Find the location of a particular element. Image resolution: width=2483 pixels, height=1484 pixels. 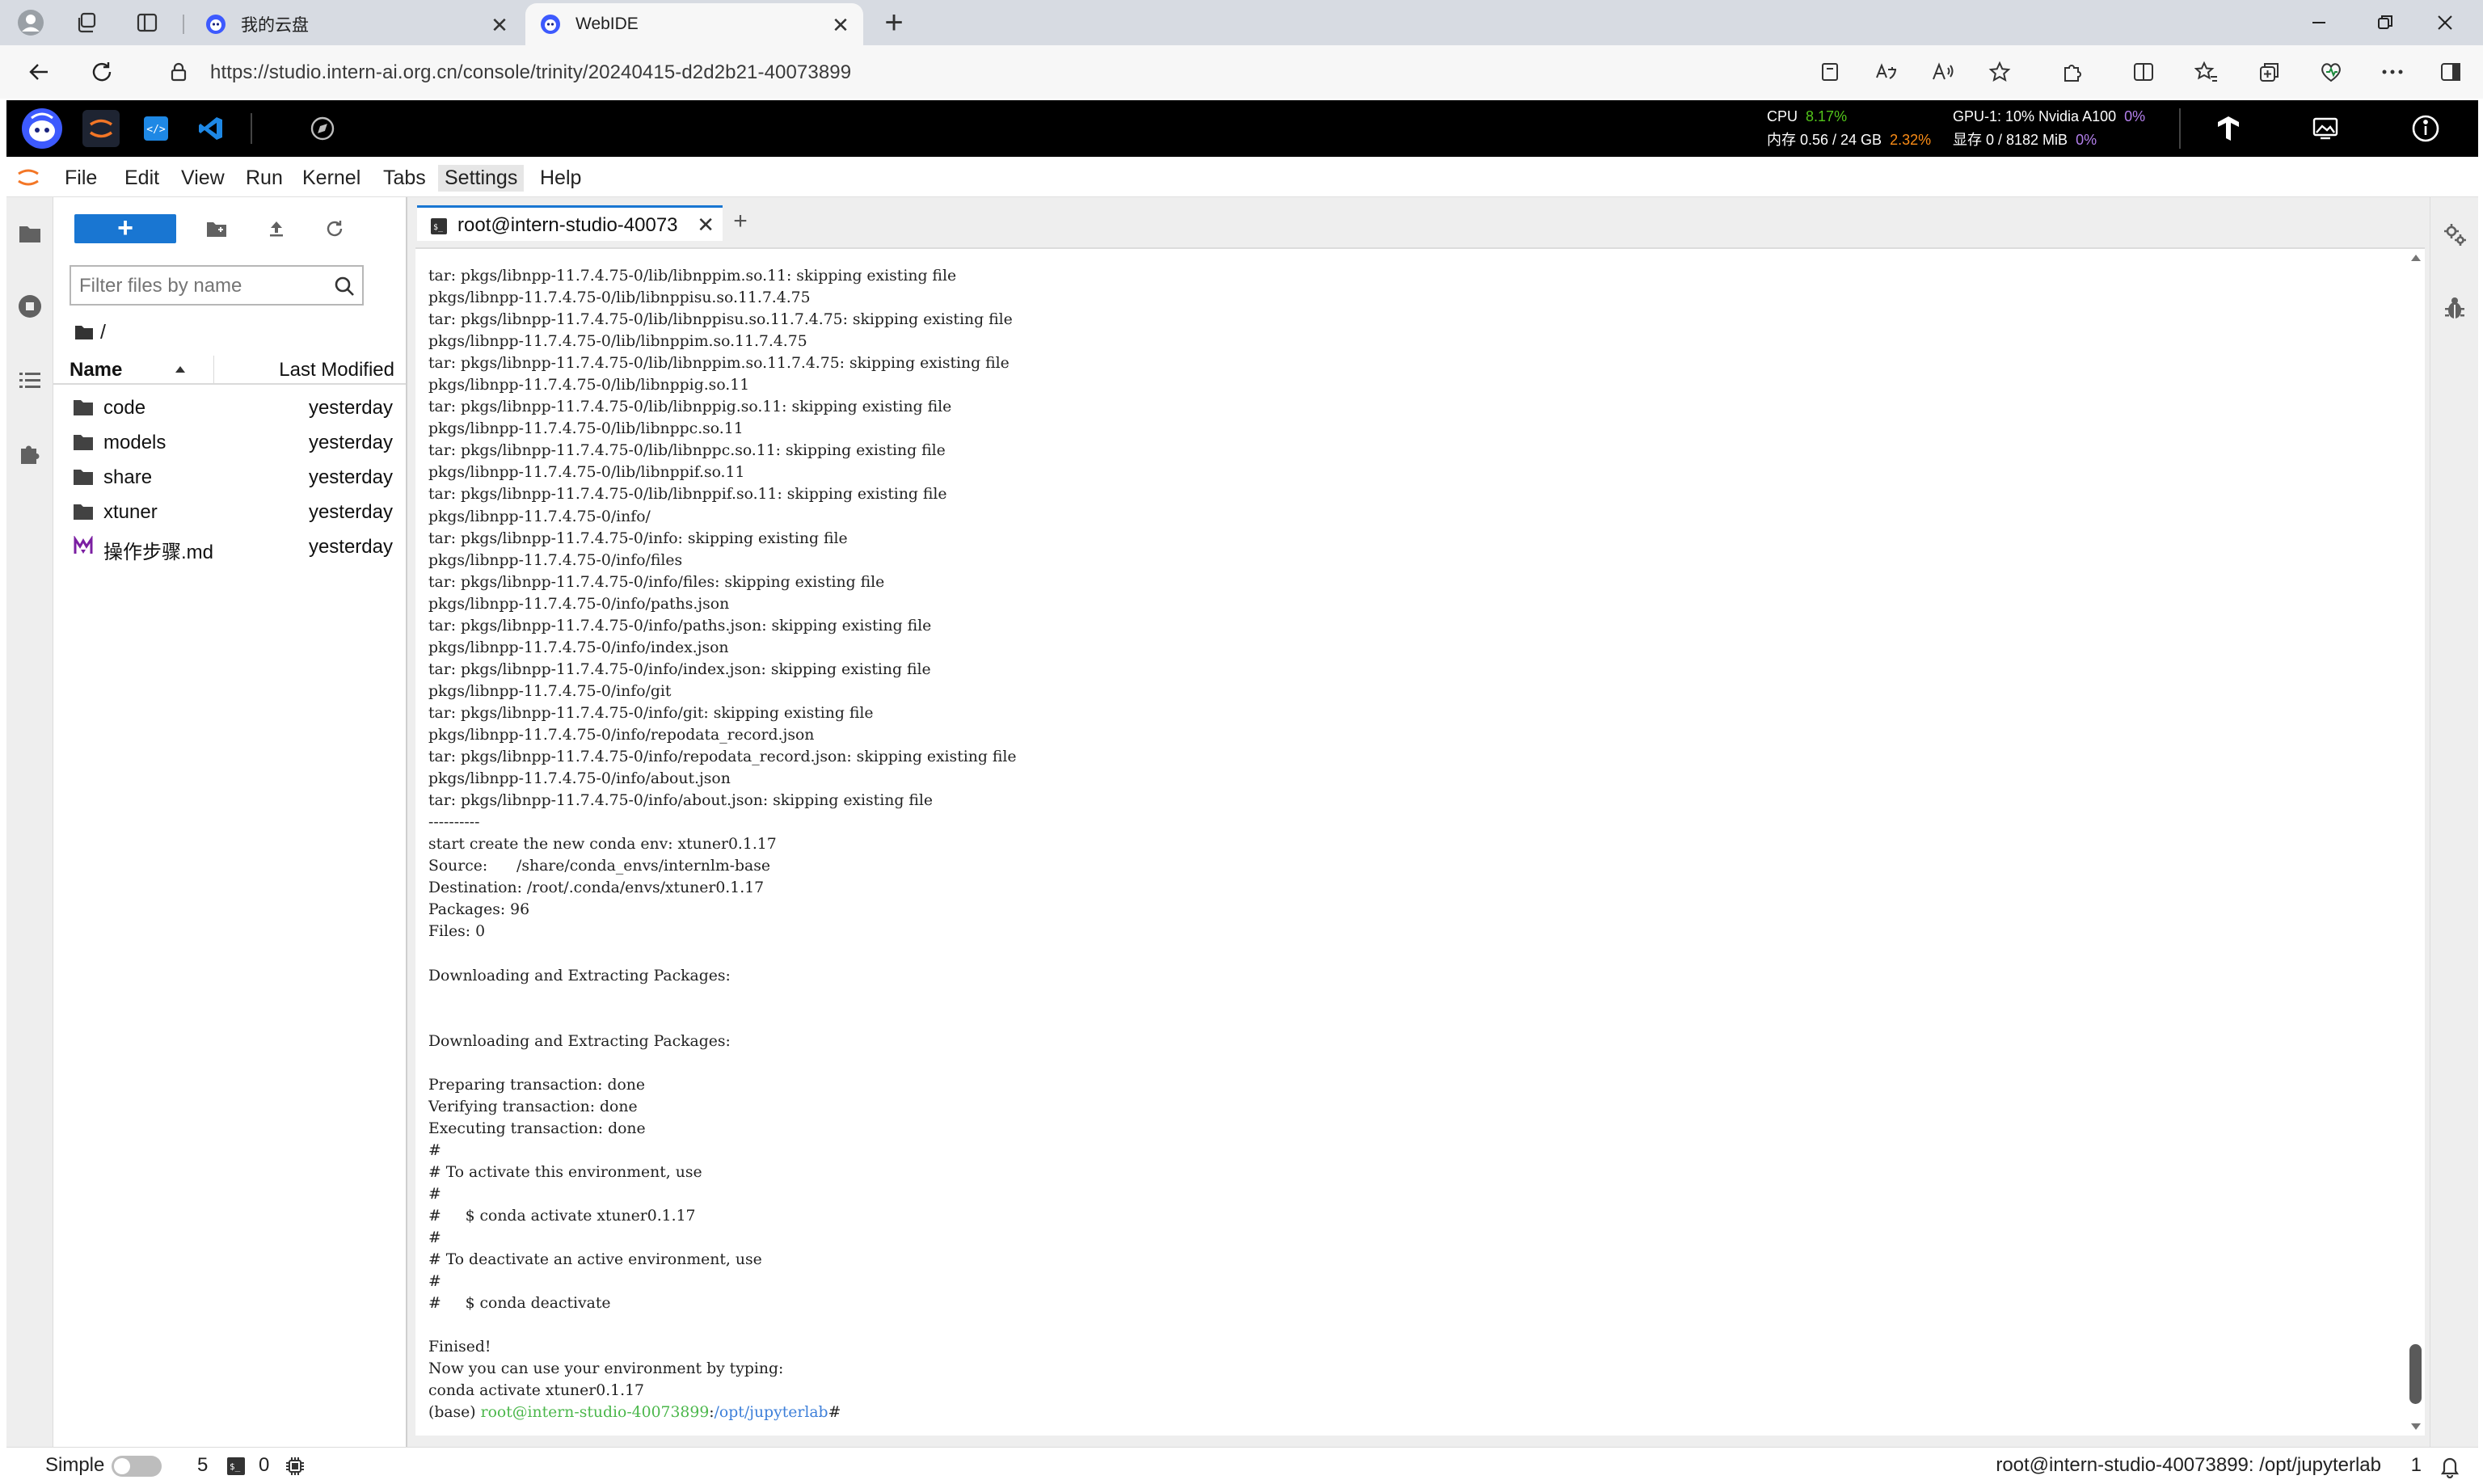

image-monitor-icon is located at coordinates (2325, 128).